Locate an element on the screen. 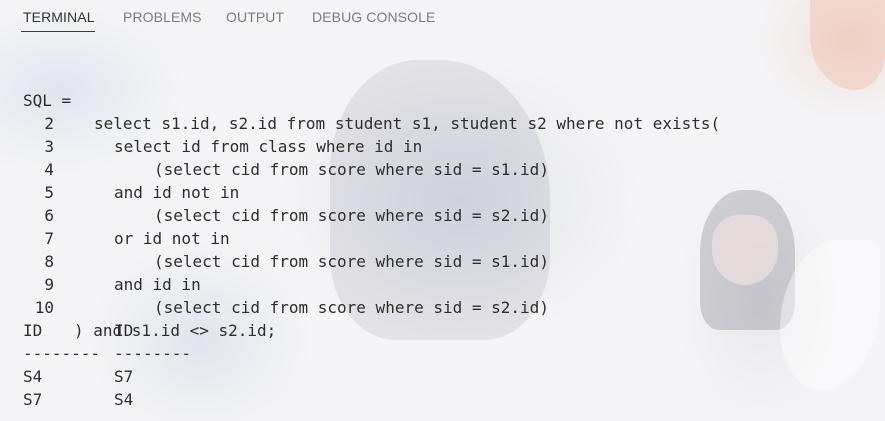 The height and width of the screenshot is (421, 885). panel-tab-bar: TERMINAL PROBLEMS OUTPUT DEBUG CONSOLE is located at coordinates (442, 17).